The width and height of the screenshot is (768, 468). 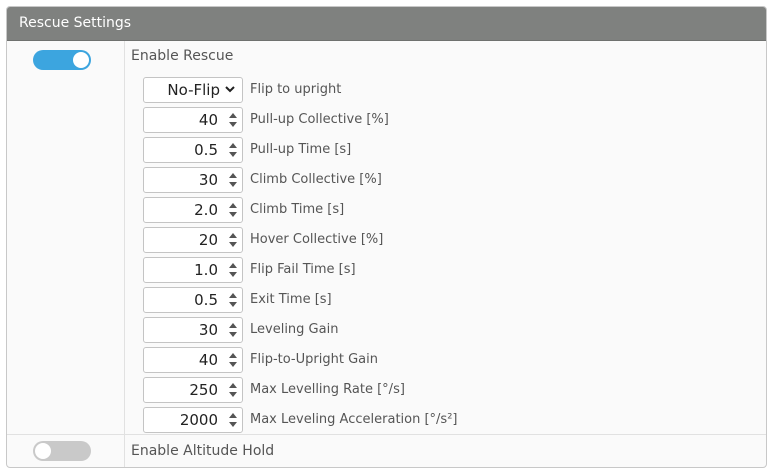 I want to click on enable-altitude-hold-toggle, so click(x=62, y=451).